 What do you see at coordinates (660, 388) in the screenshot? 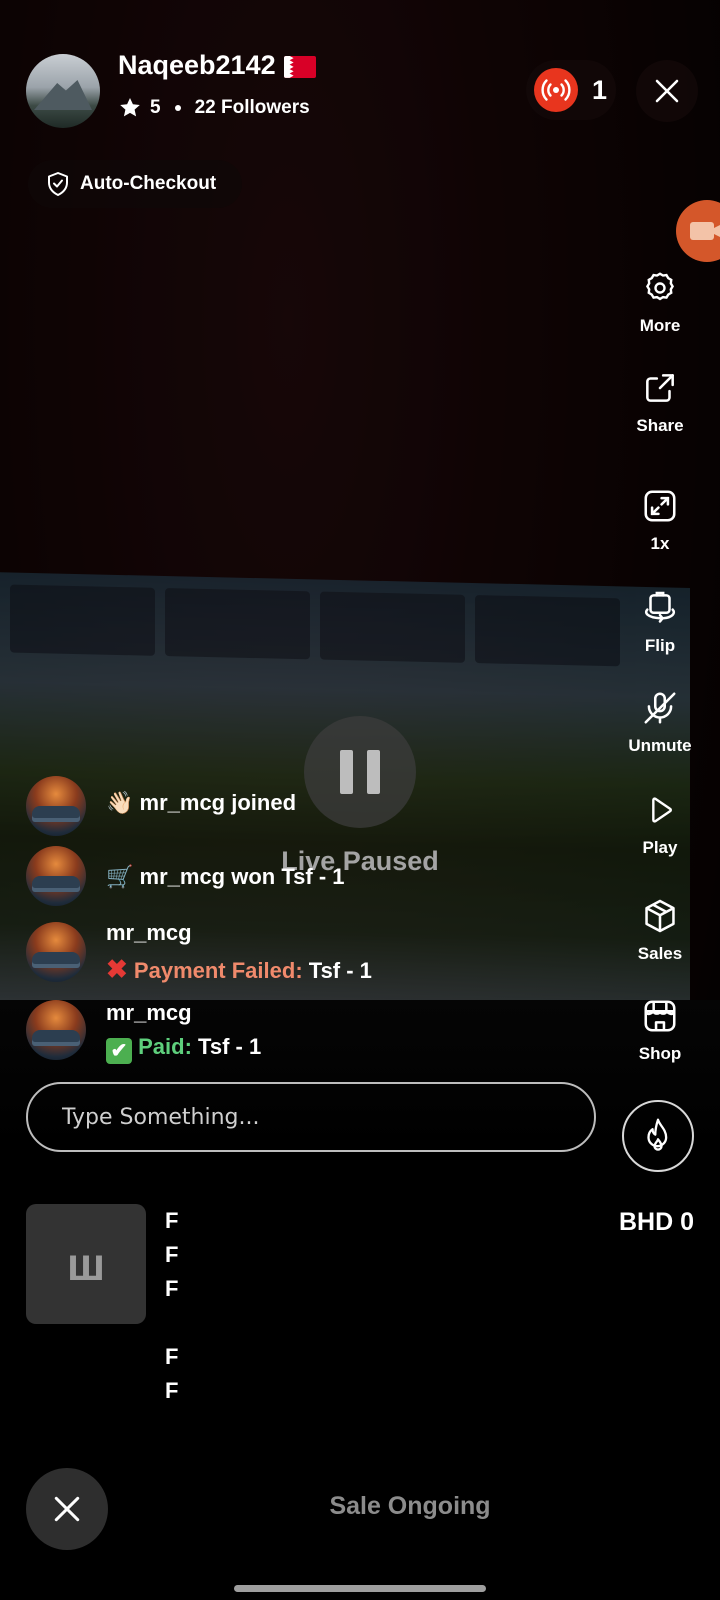
I see `share-icon` at bounding box center [660, 388].